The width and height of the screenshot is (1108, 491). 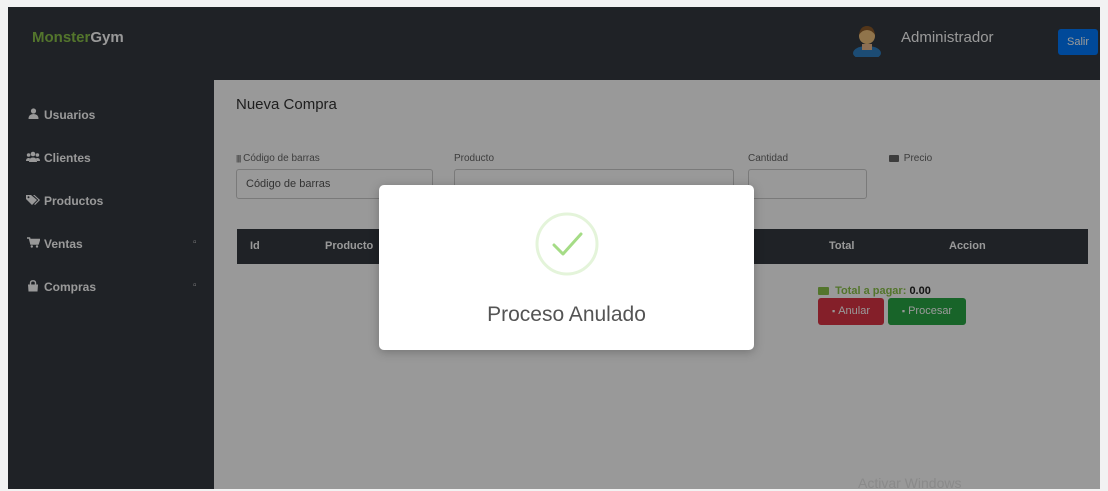 I want to click on success-check-icon, so click(x=567, y=244).